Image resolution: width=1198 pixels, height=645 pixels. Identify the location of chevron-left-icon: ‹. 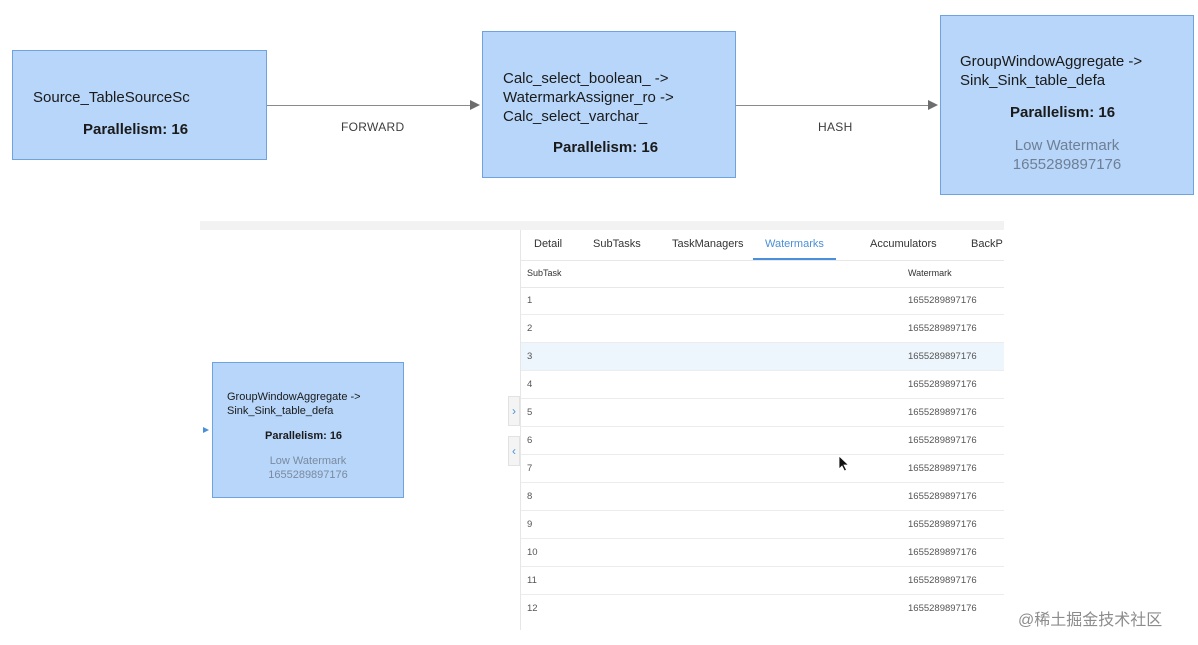
(514, 451).